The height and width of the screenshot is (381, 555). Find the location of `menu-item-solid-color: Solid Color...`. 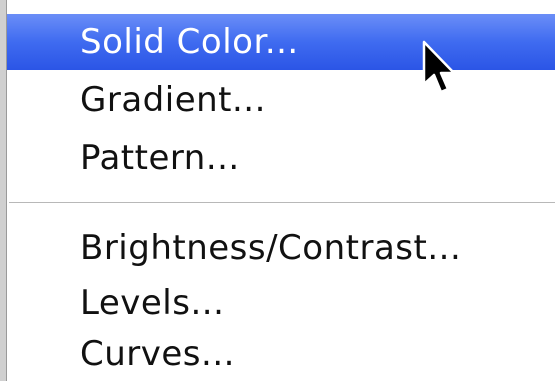

menu-item-solid-color: Solid Color... is located at coordinates (281, 42).